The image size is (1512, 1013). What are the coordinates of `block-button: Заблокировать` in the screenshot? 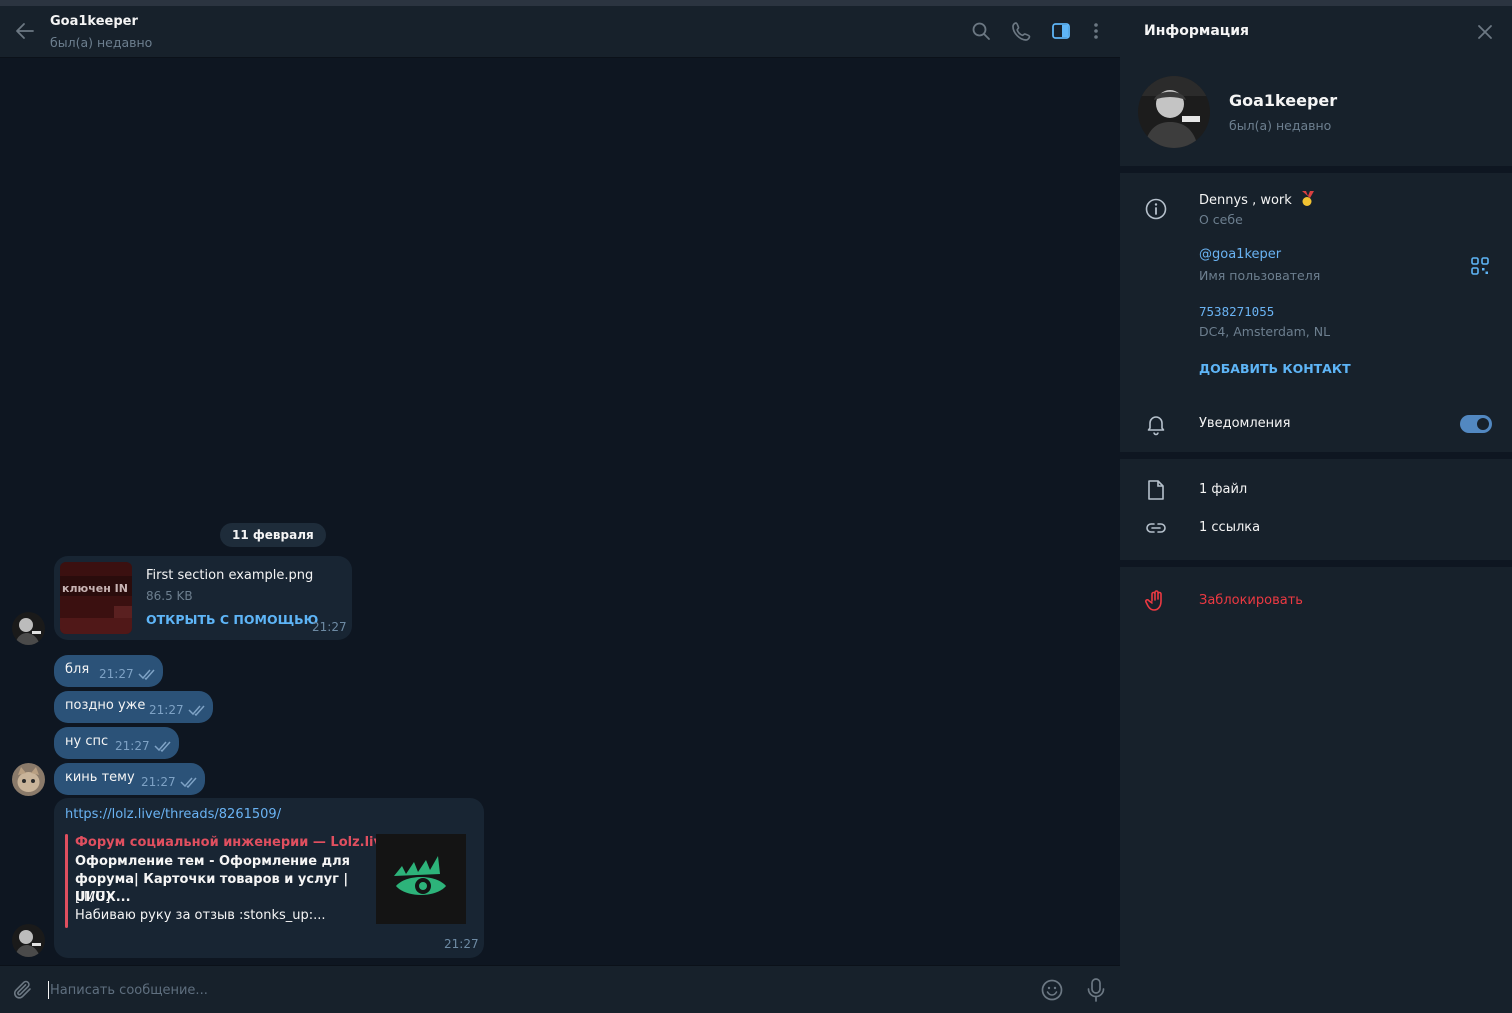 It's located at (1251, 600).